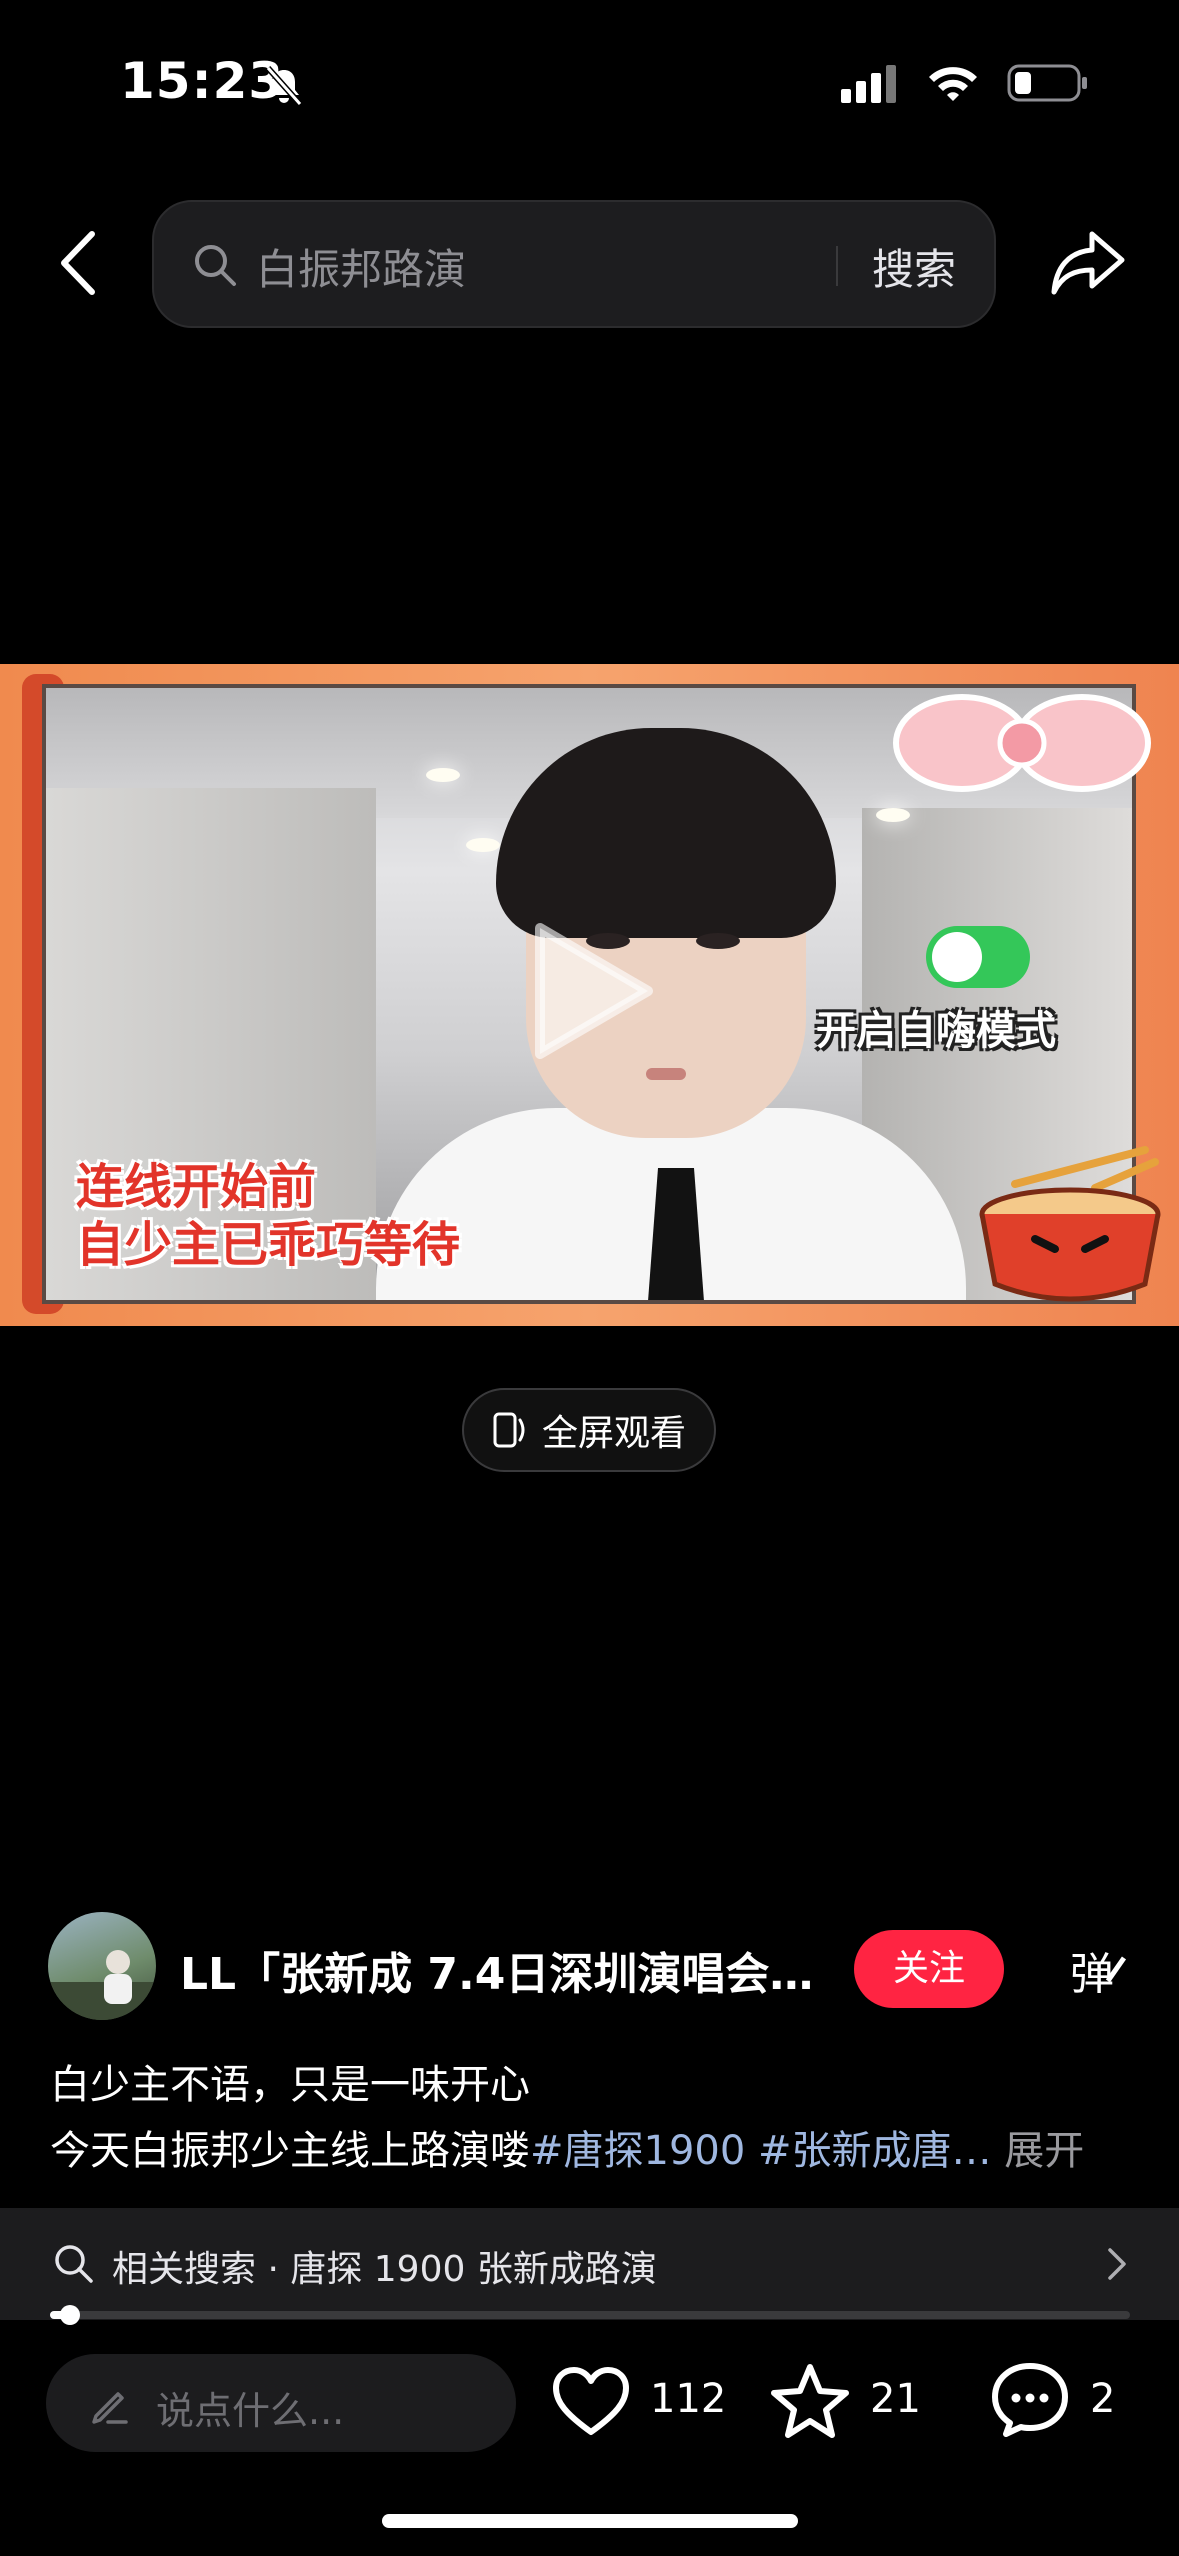 The height and width of the screenshot is (2556, 1179). What do you see at coordinates (284, 86) in the screenshot?
I see `mute-bell-icon` at bounding box center [284, 86].